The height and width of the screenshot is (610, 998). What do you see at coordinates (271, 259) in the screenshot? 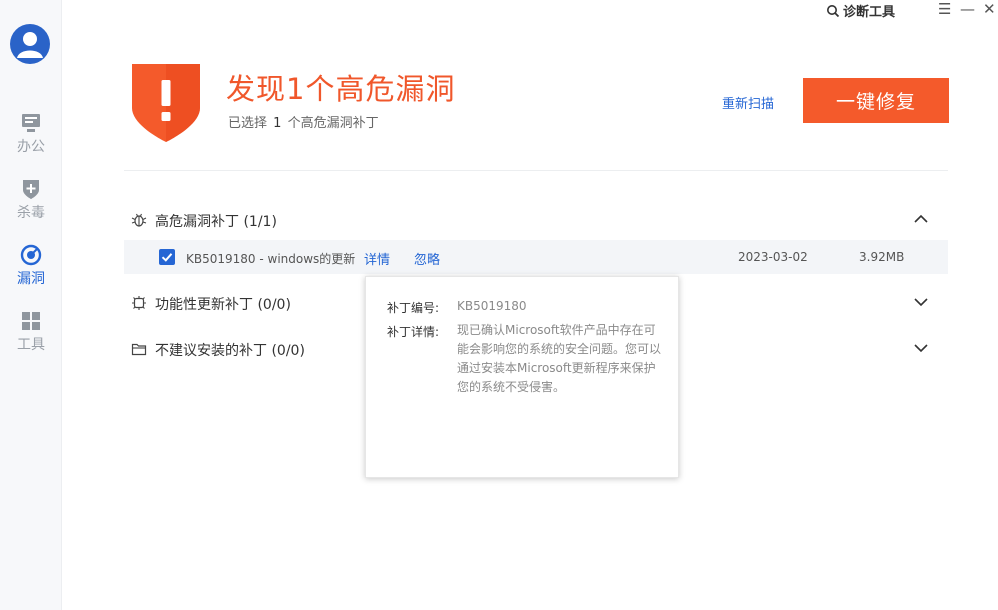
I see `patch-name: KB5019180 - windows的更新` at bounding box center [271, 259].